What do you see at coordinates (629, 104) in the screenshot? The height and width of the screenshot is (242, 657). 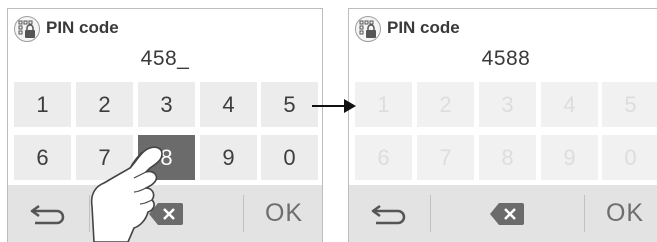 I see `key-5: 5` at bounding box center [629, 104].